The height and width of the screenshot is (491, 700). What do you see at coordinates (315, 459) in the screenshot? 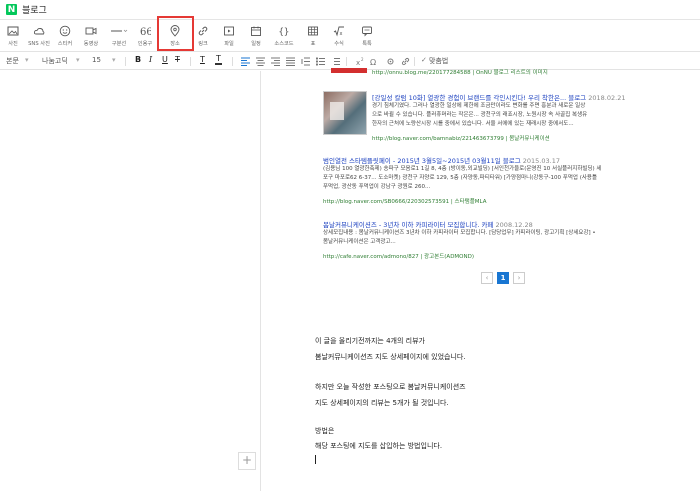
I see `text-cursor` at bounding box center [315, 459].